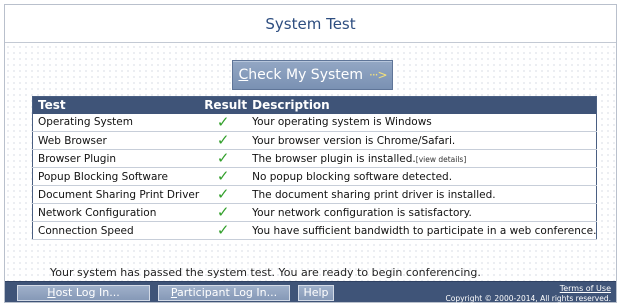  I want to click on view-details-link: [view details], so click(441, 159).